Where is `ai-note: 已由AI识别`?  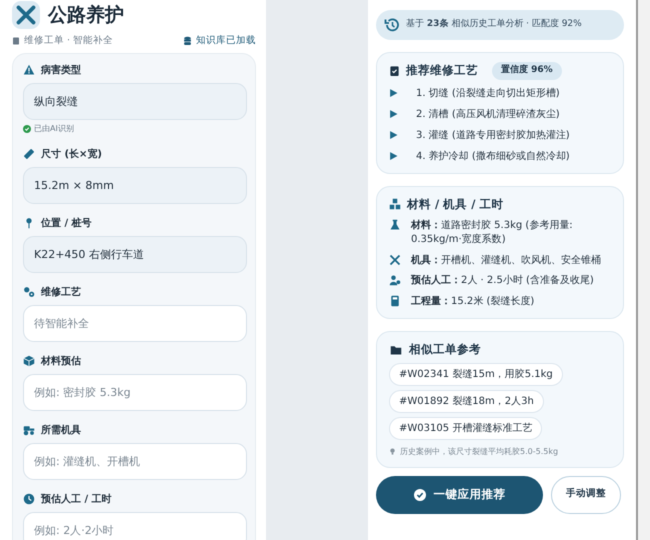
ai-note: 已由AI识别 is located at coordinates (54, 128).